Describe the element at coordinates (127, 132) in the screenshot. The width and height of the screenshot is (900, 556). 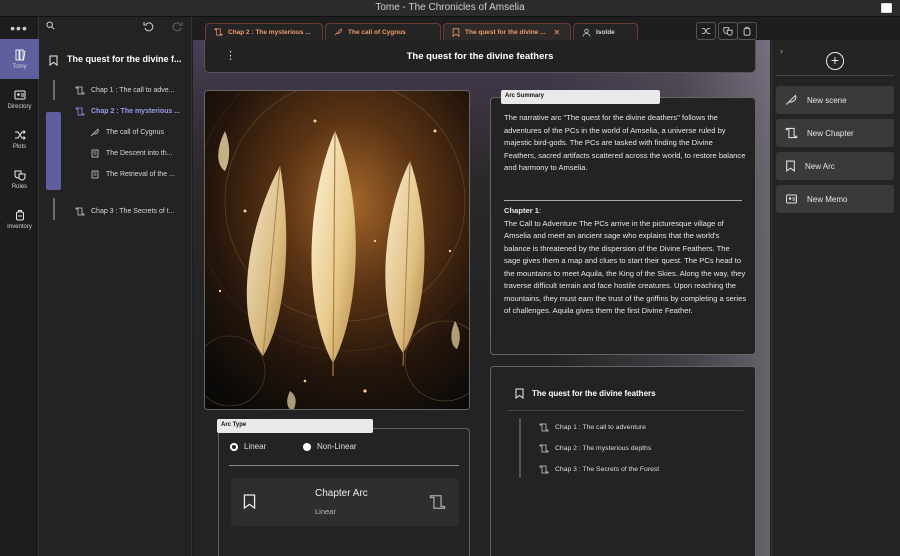
I see `tree-item: The call of Cygnus` at that location.